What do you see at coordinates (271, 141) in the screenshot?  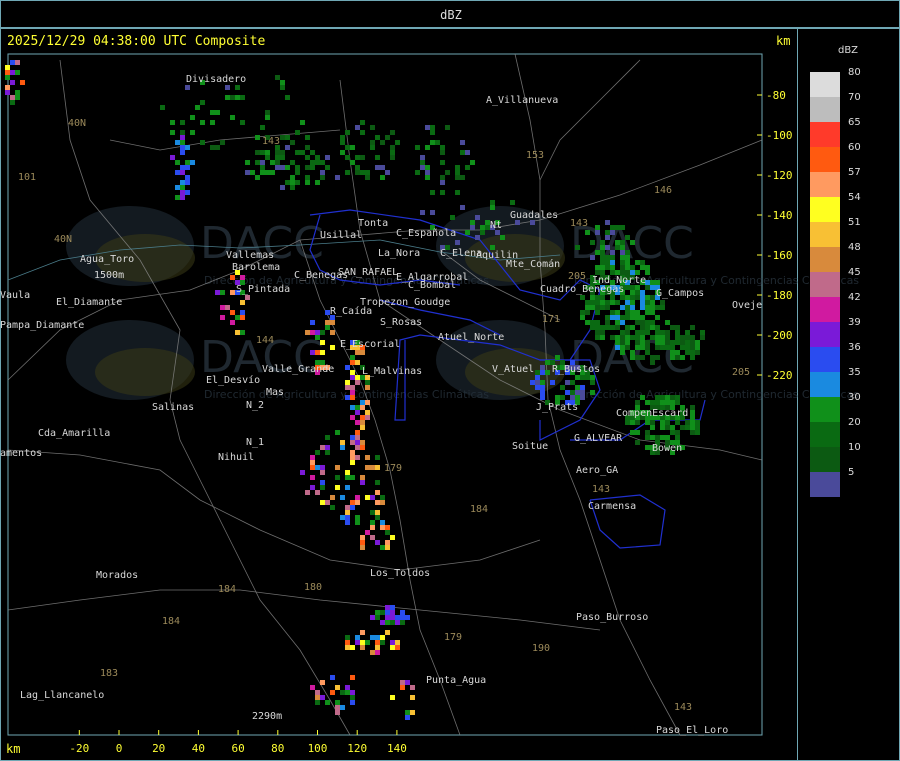 I see `route-label: 143` at bounding box center [271, 141].